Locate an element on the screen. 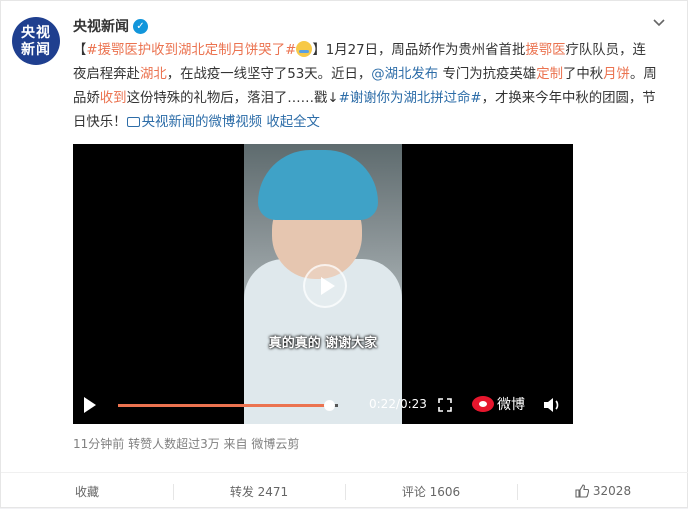 Image resolution: width=688 pixels, height=509 pixels. comment-button: 评论 1606 is located at coordinates (431, 491).